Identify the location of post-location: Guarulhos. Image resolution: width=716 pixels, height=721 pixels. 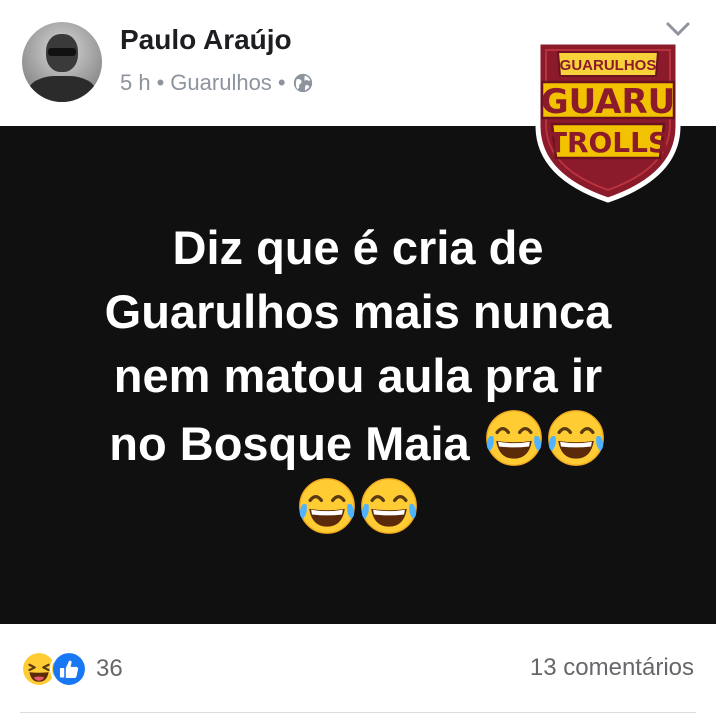
(221, 83).